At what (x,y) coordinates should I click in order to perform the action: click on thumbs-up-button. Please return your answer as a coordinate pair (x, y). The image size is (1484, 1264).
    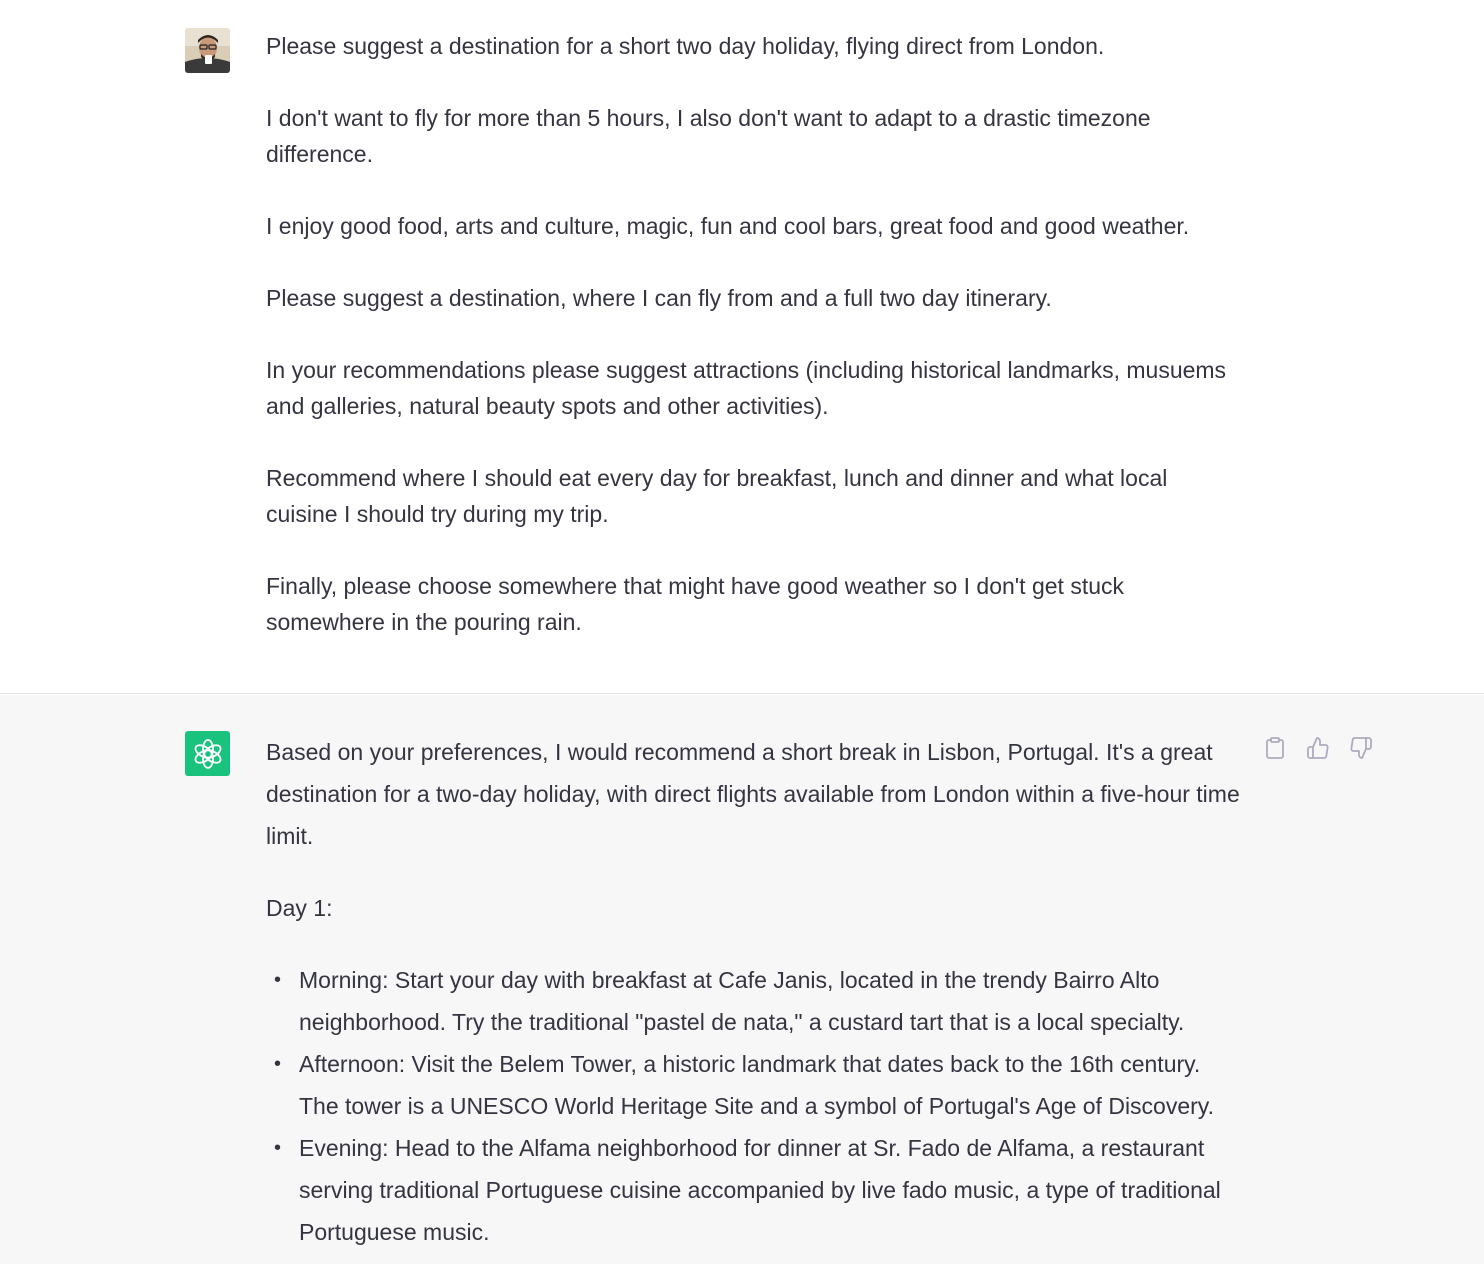
    Looking at the image, I should click on (1318, 748).